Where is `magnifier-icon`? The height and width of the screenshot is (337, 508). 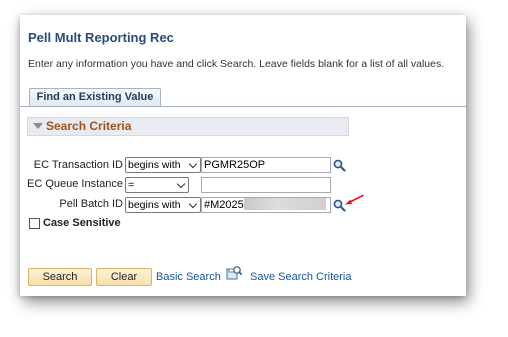 magnifier-icon is located at coordinates (339, 165).